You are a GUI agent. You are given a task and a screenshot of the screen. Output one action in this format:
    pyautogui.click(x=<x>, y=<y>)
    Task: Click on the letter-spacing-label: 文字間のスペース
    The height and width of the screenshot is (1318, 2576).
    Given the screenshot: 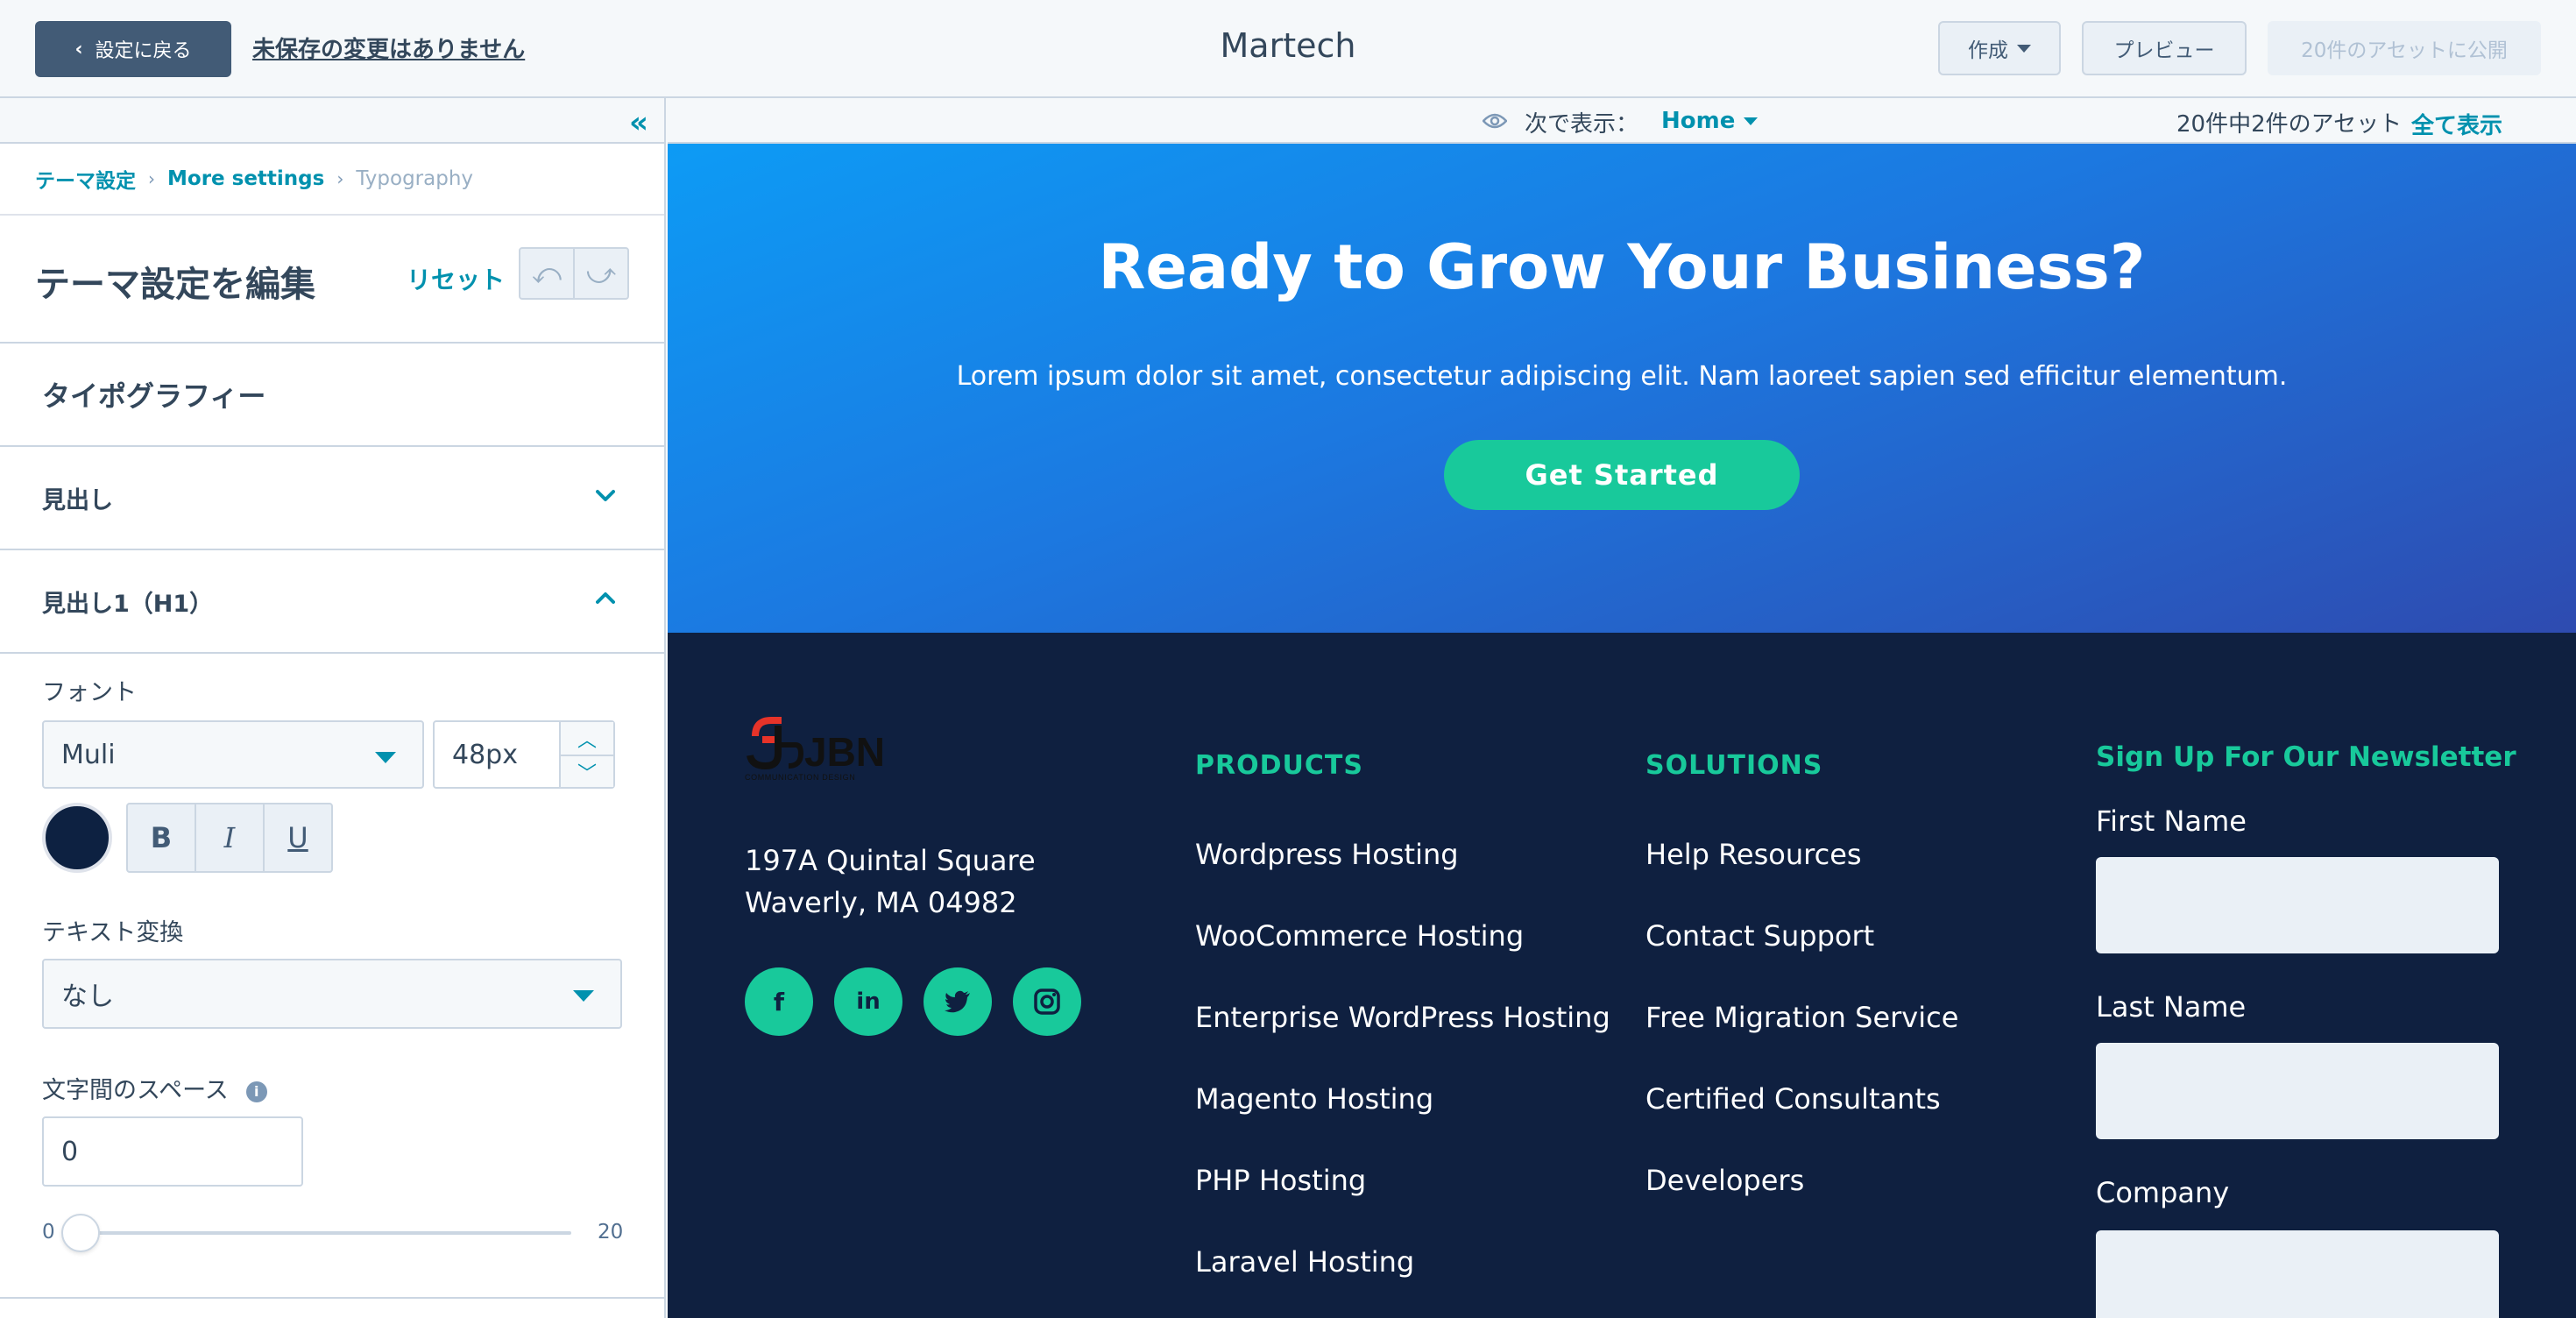 What is the action you would take?
    pyautogui.click(x=135, y=1091)
    